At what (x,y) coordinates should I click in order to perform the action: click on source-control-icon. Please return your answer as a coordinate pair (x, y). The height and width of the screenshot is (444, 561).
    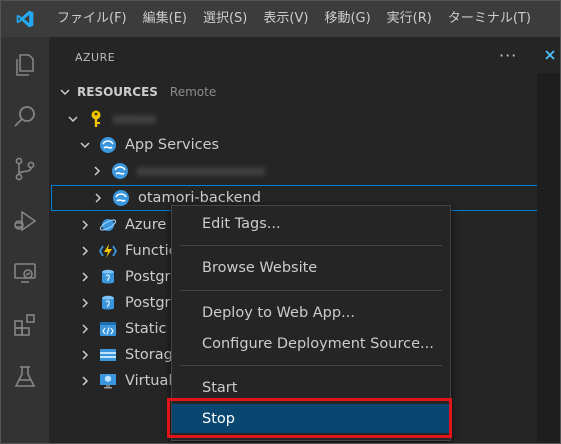
    Looking at the image, I should click on (25, 169).